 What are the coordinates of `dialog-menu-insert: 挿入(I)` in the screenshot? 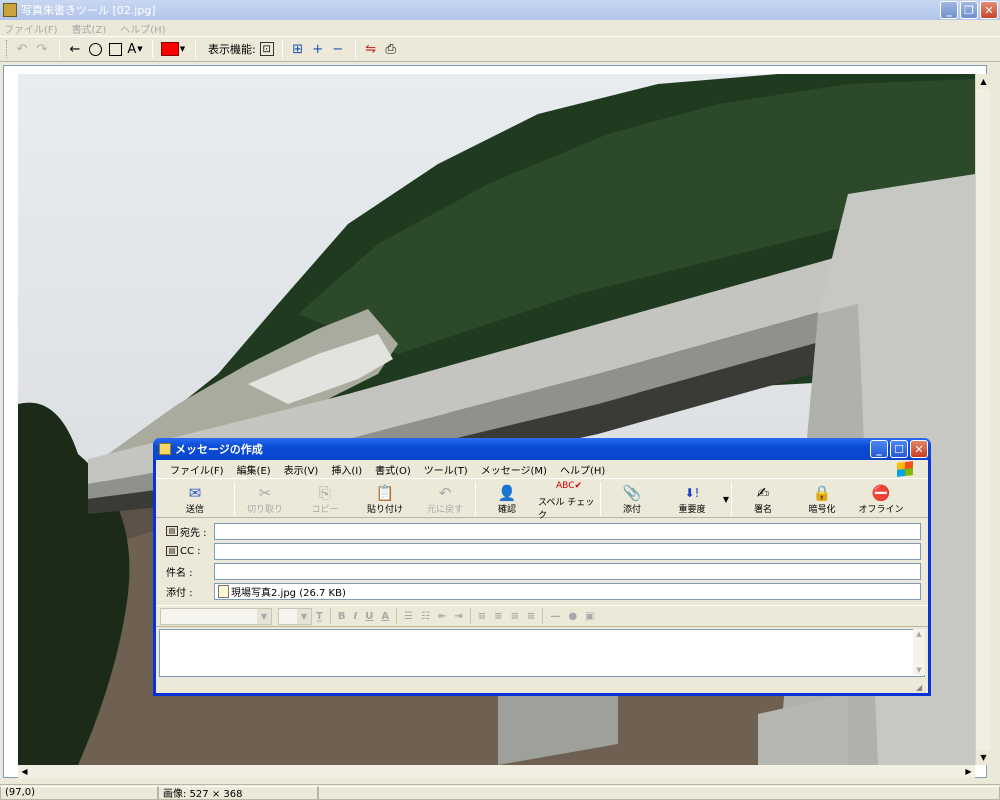 It's located at (346, 469).